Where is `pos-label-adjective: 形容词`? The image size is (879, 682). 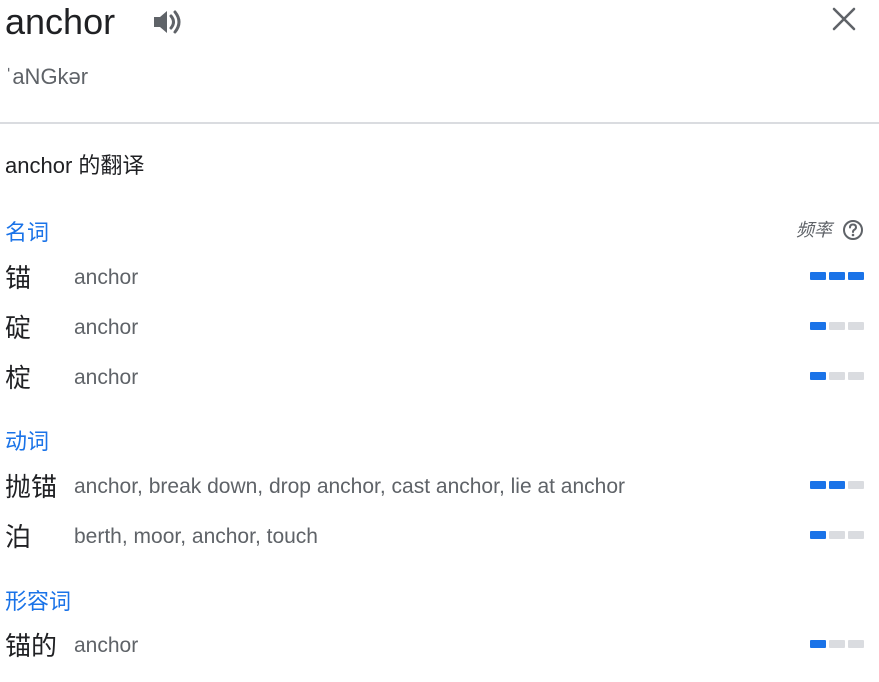
pos-label-adjective: 形容词 is located at coordinates (38, 601).